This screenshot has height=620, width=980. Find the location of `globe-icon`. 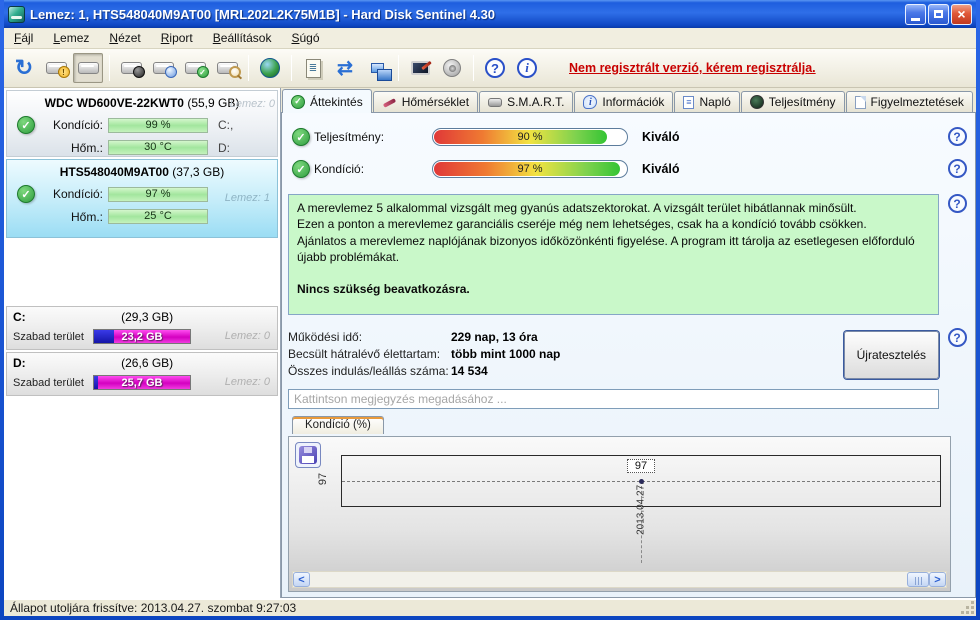

globe-icon is located at coordinates (270, 68).